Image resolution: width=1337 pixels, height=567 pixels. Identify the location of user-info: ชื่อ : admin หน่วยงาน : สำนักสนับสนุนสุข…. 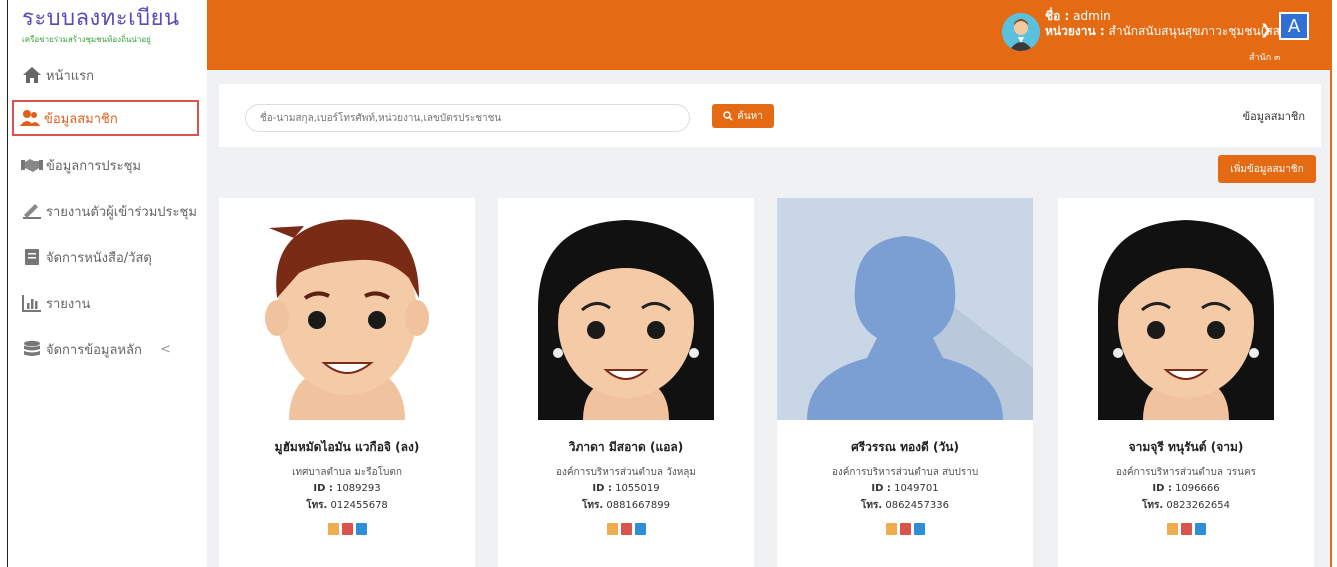
(1170, 24).